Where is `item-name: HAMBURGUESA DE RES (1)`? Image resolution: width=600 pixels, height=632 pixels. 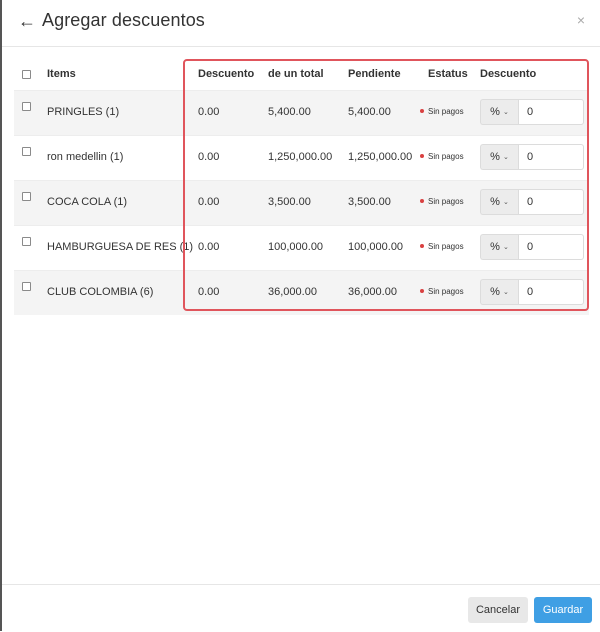 item-name: HAMBURGUESA DE RES (1) is located at coordinates (120, 247).